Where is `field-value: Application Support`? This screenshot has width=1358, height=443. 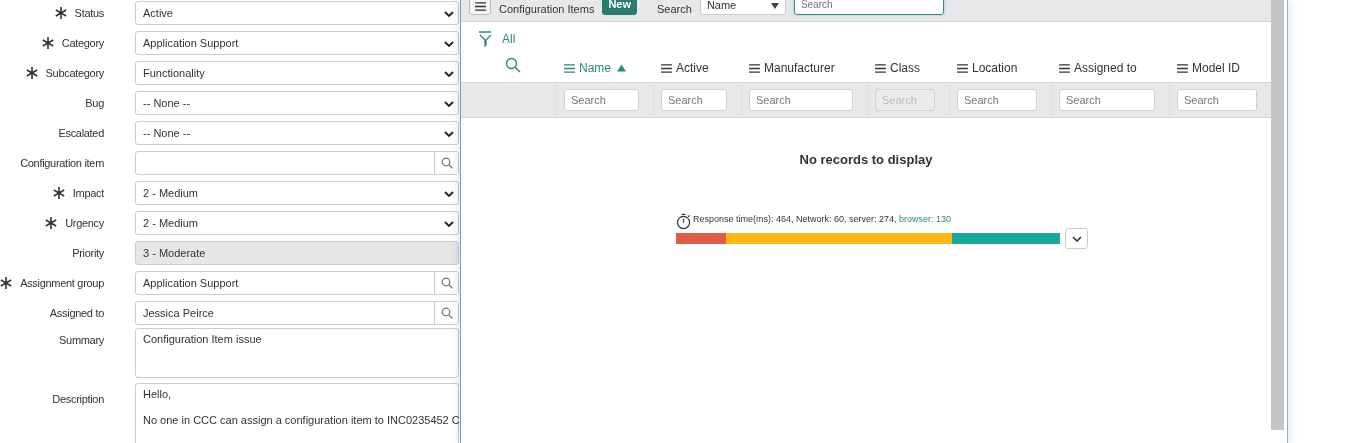 field-value: Application Support is located at coordinates (191, 283).